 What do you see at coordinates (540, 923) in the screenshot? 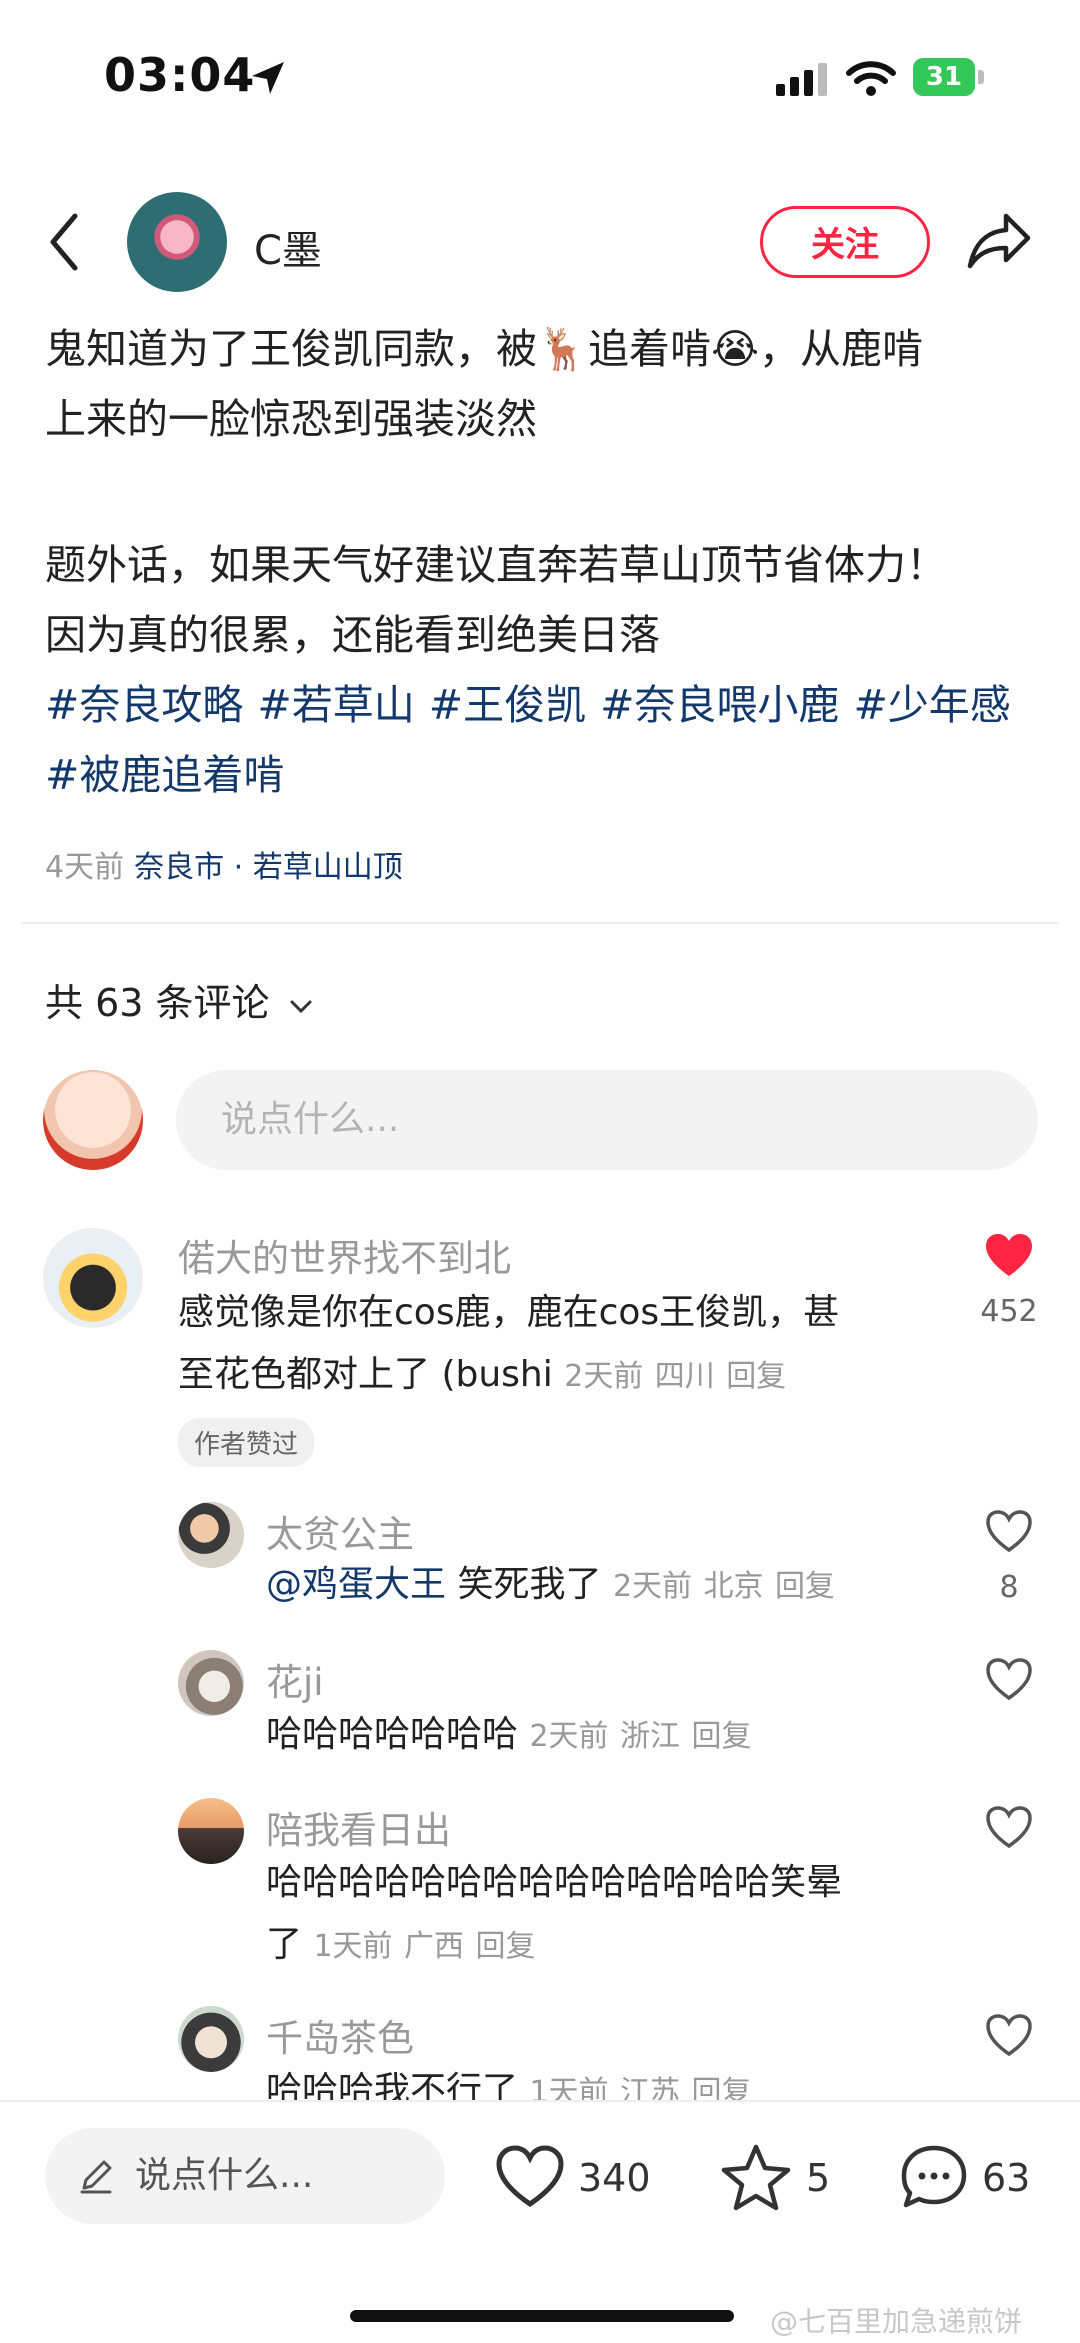
I see `divider` at bounding box center [540, 923].